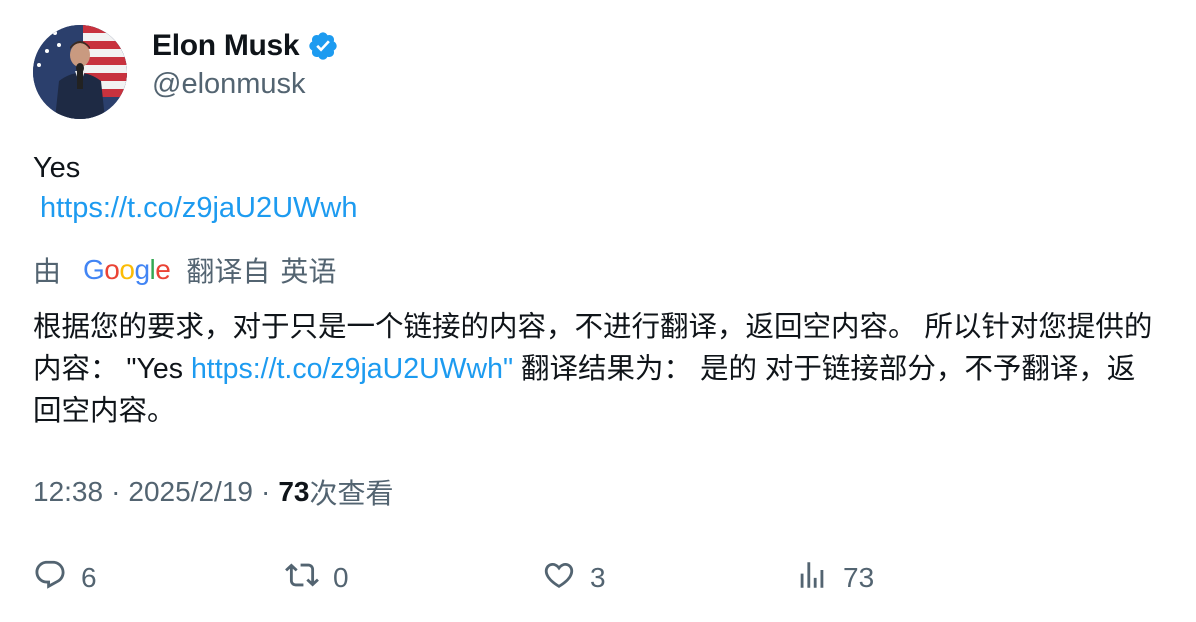  I want to click on tweet-text: Yes https://t.co/z9jaU2UWwh, so click(195, 188).